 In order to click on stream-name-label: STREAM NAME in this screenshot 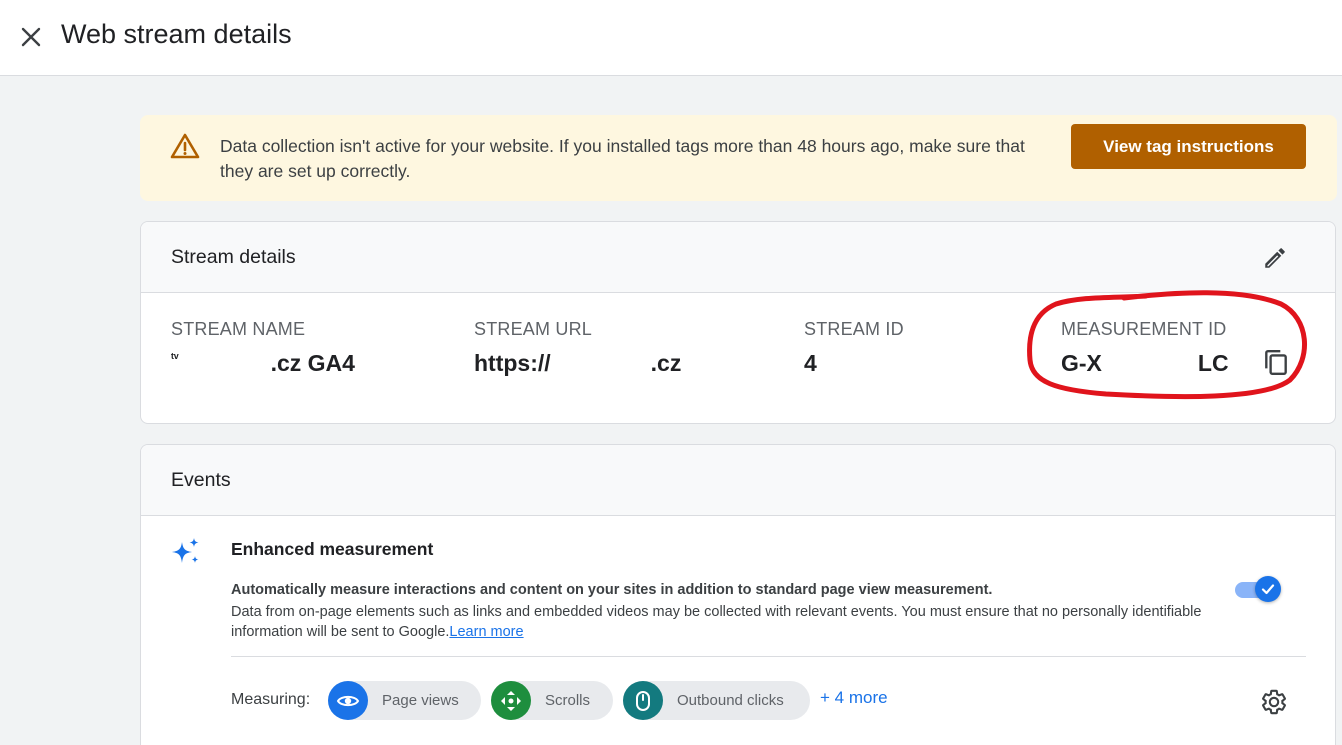, I will do `click(238, 329)`.